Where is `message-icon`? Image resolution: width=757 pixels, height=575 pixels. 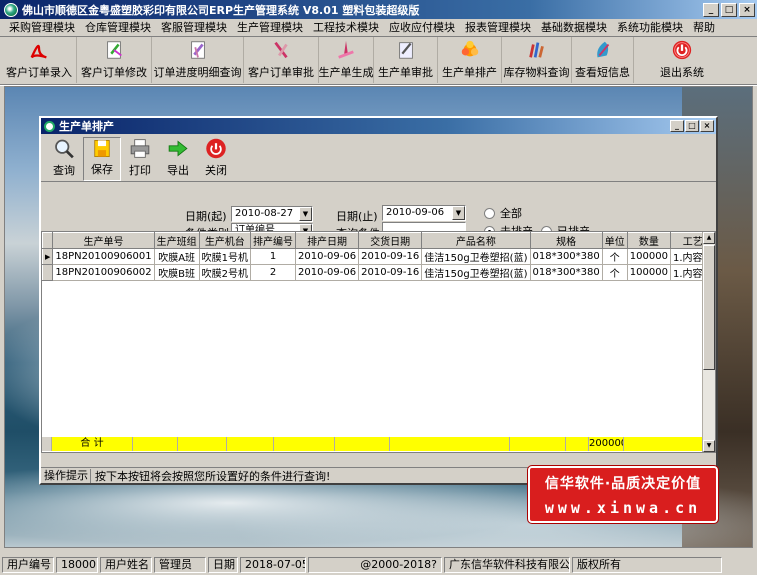
message-icon is located at coordinates (602, 49).